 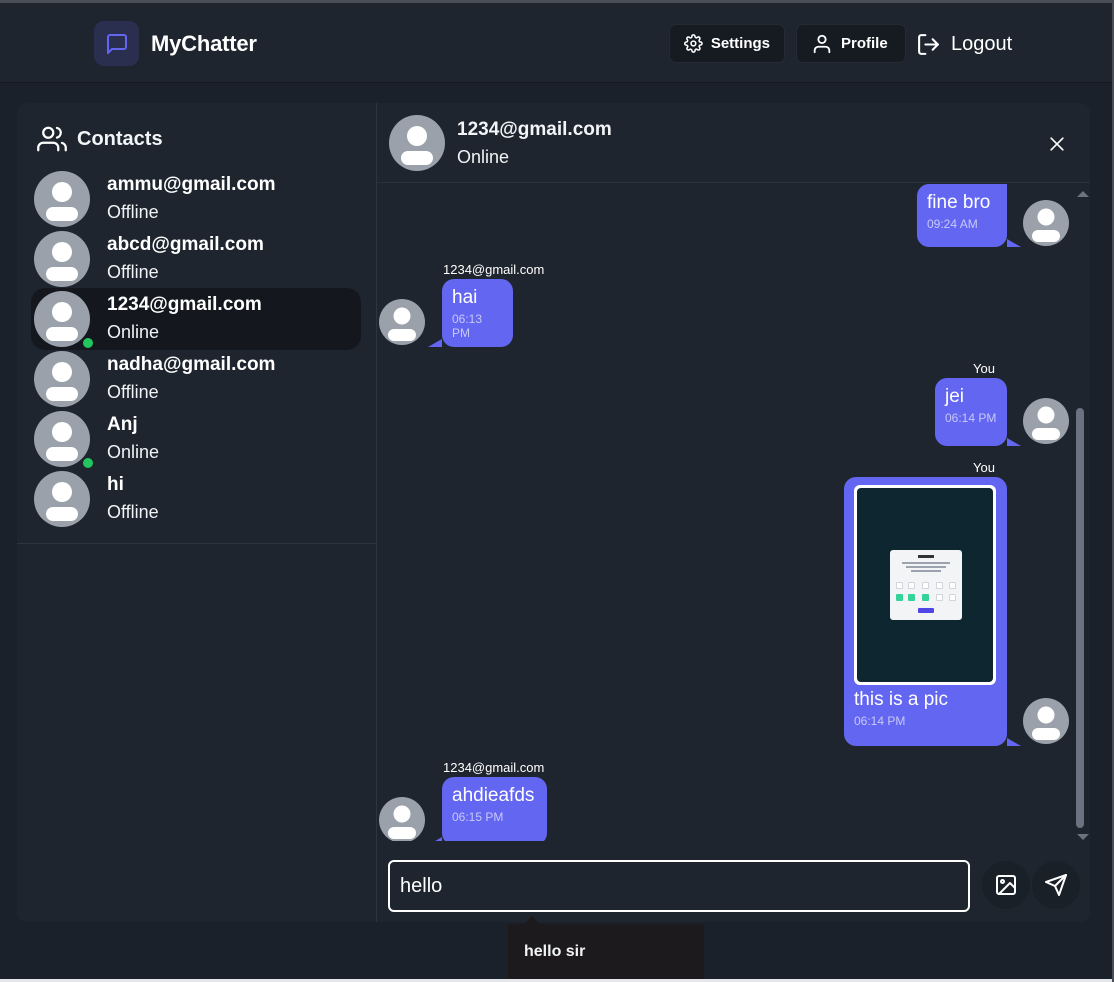 I want to click on image-thumbnail-modal, so click(x=926, y=585).